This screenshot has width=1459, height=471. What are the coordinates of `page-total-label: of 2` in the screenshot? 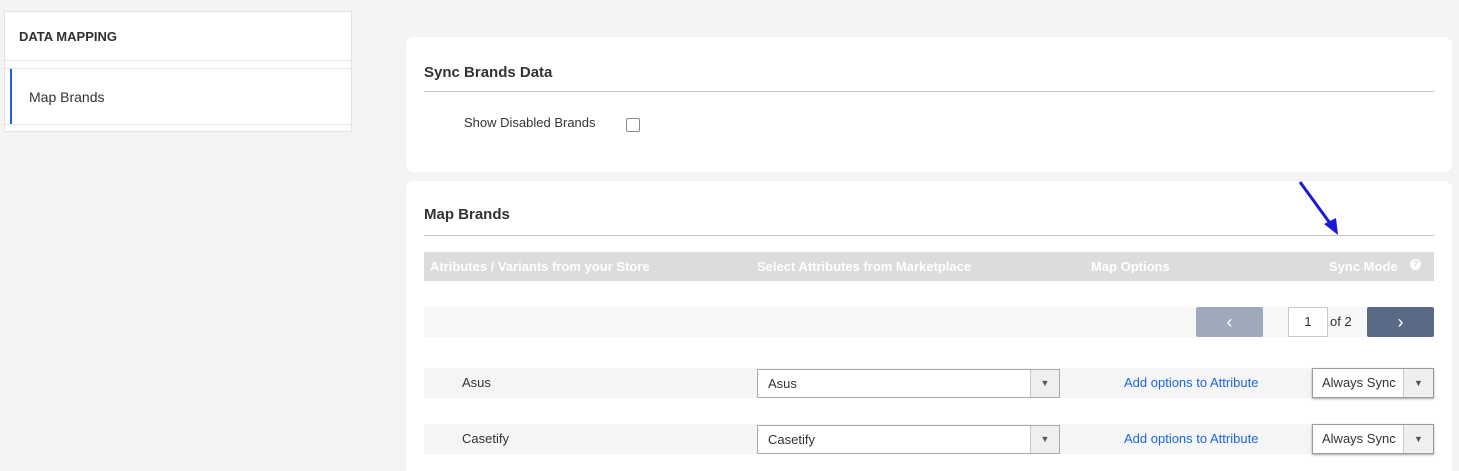 It's located at (1341, 321).